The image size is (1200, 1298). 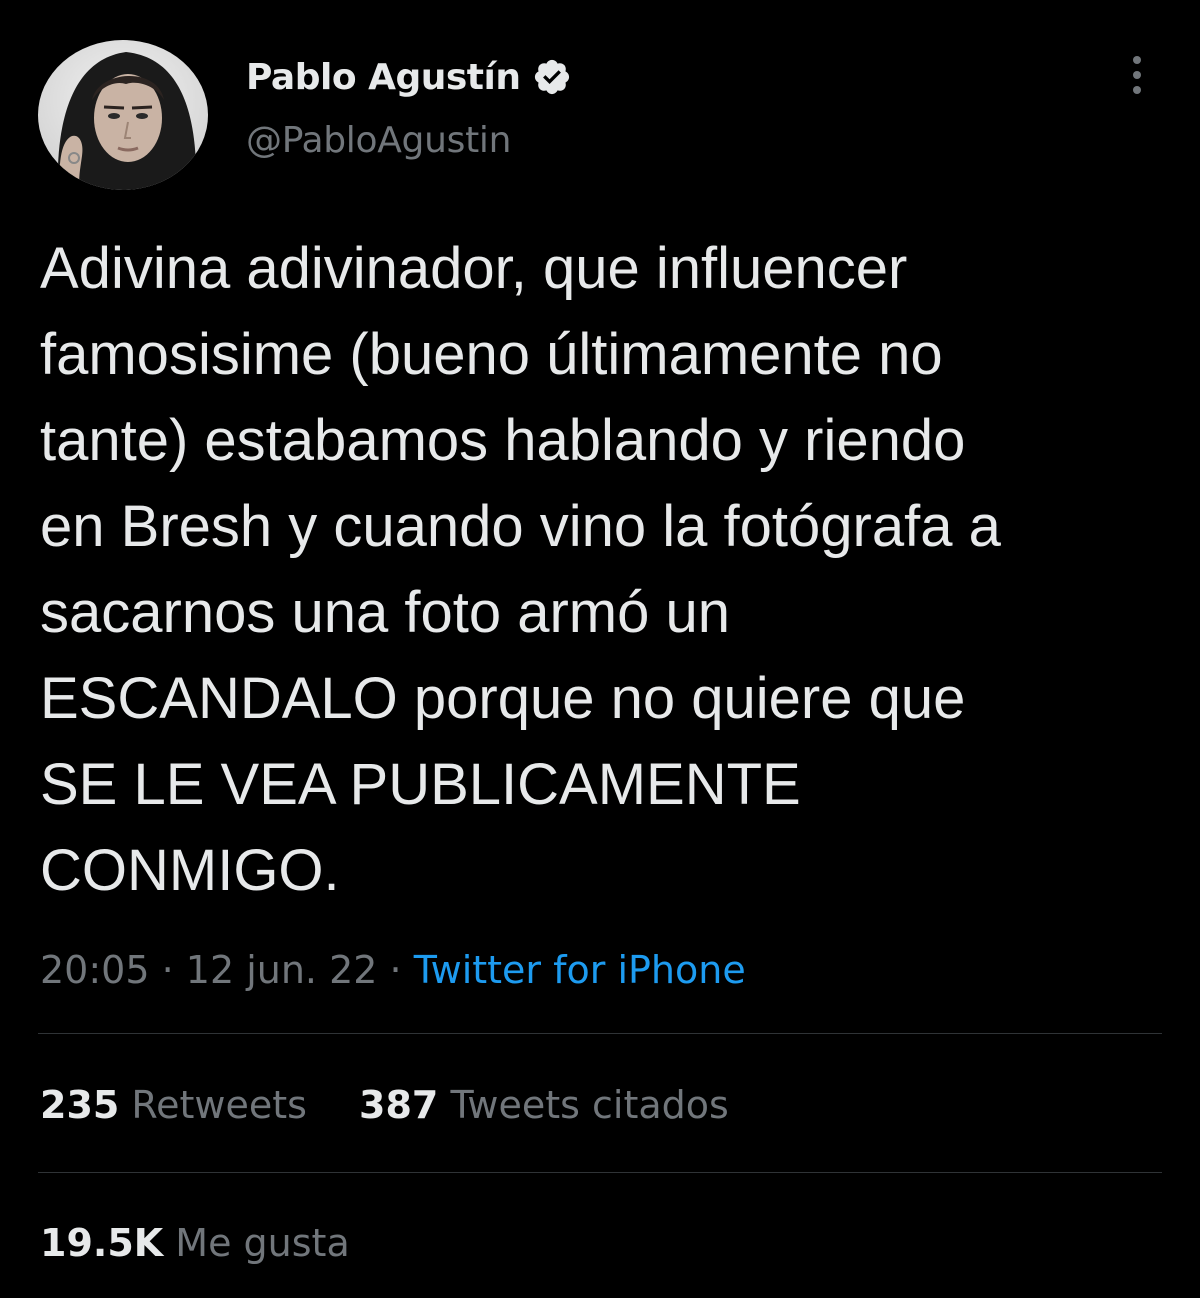 I want to click on tweet-text-line: CONMIGO., so click(x=190, y=870).